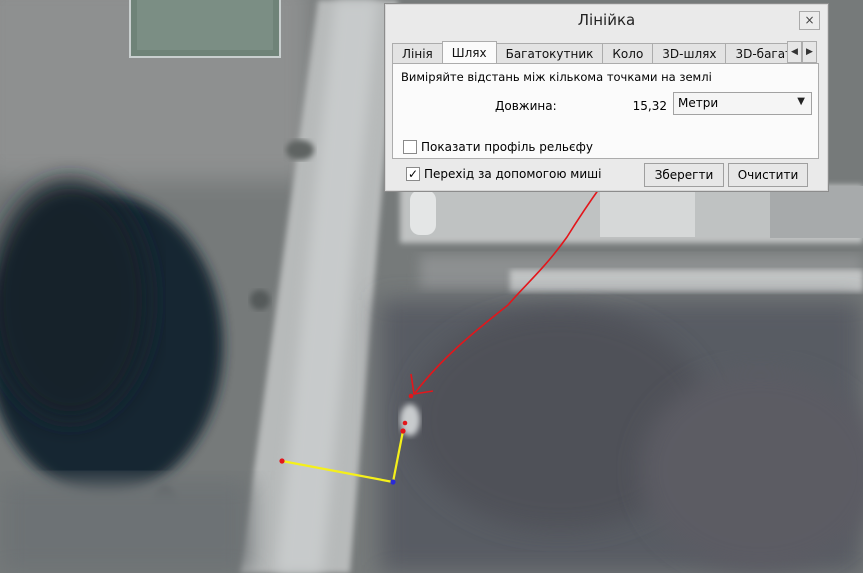 The image size is (863, 573). Describe the element at coordinates (526, 106) in the screenshot. I see `length-label: Довжина:` at that location.